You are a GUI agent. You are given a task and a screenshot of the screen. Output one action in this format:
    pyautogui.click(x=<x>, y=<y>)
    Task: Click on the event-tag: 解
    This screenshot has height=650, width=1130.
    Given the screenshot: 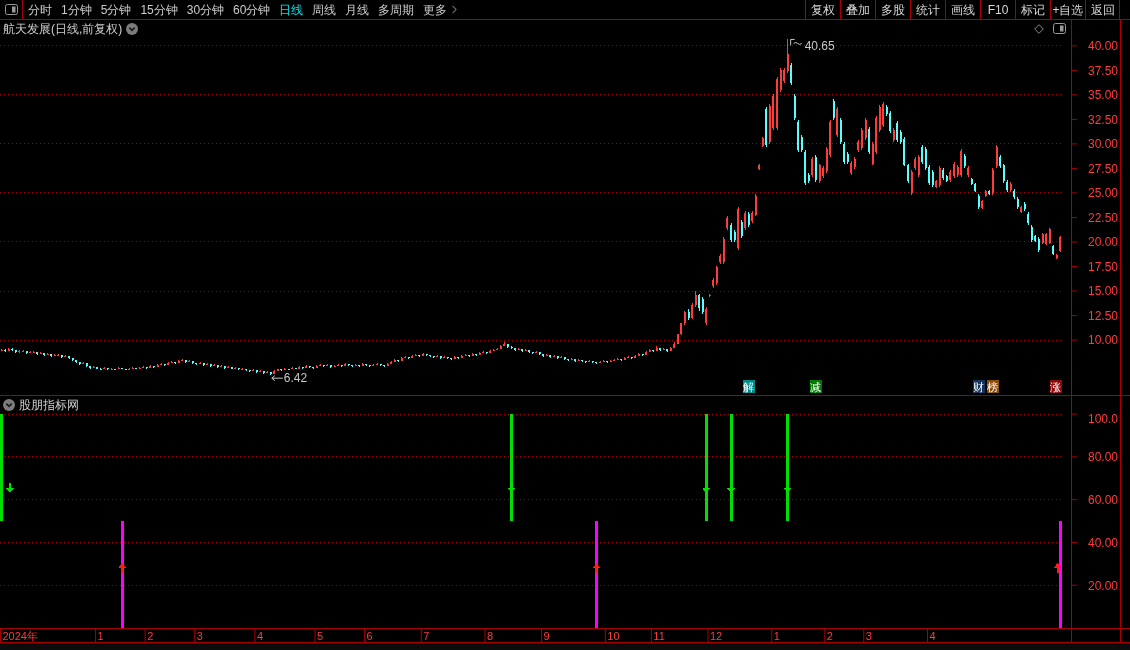 What is the action you would take?
    pyautogui.click(x=748, y=386)
    